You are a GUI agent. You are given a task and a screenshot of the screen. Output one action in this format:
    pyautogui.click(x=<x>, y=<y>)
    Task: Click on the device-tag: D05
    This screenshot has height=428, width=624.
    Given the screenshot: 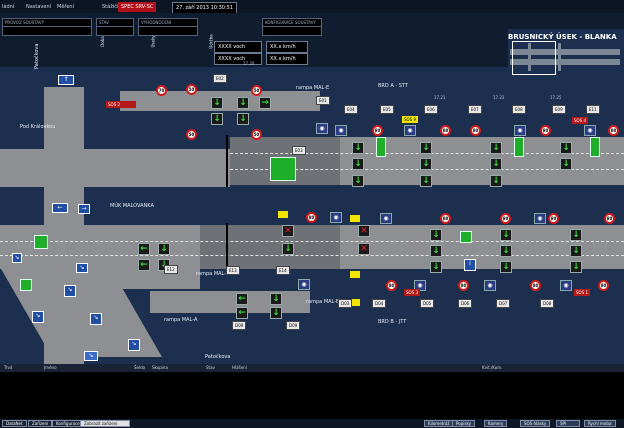 What is the action you would take?
    pyautogui.click(x=427, y=303)
    